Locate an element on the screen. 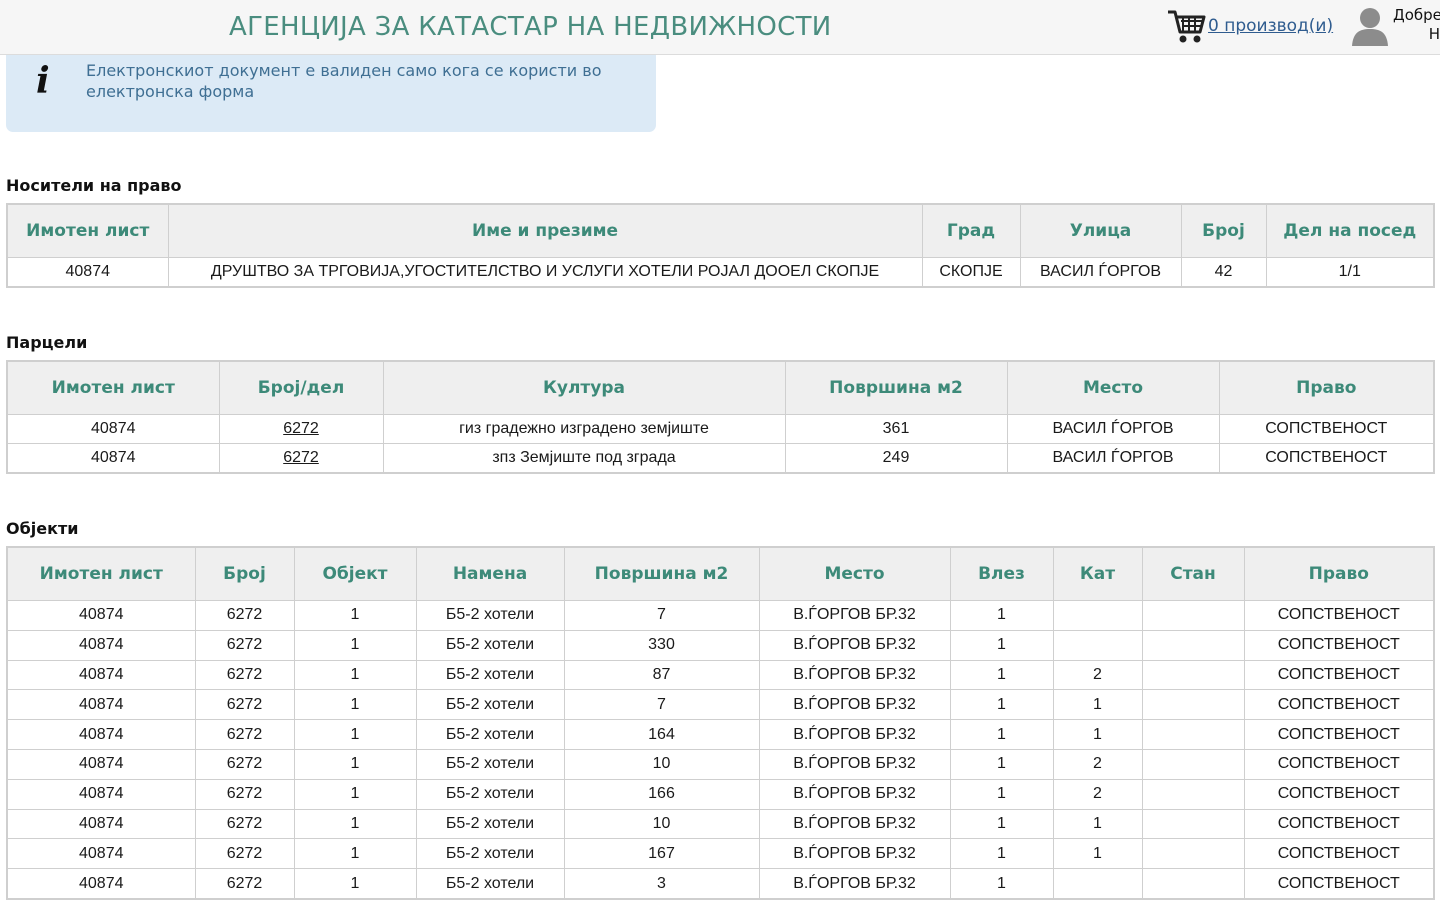 The width and height of the screenshot is (1440, 901). table-cell: 164 is located at coordinates (661, 734).